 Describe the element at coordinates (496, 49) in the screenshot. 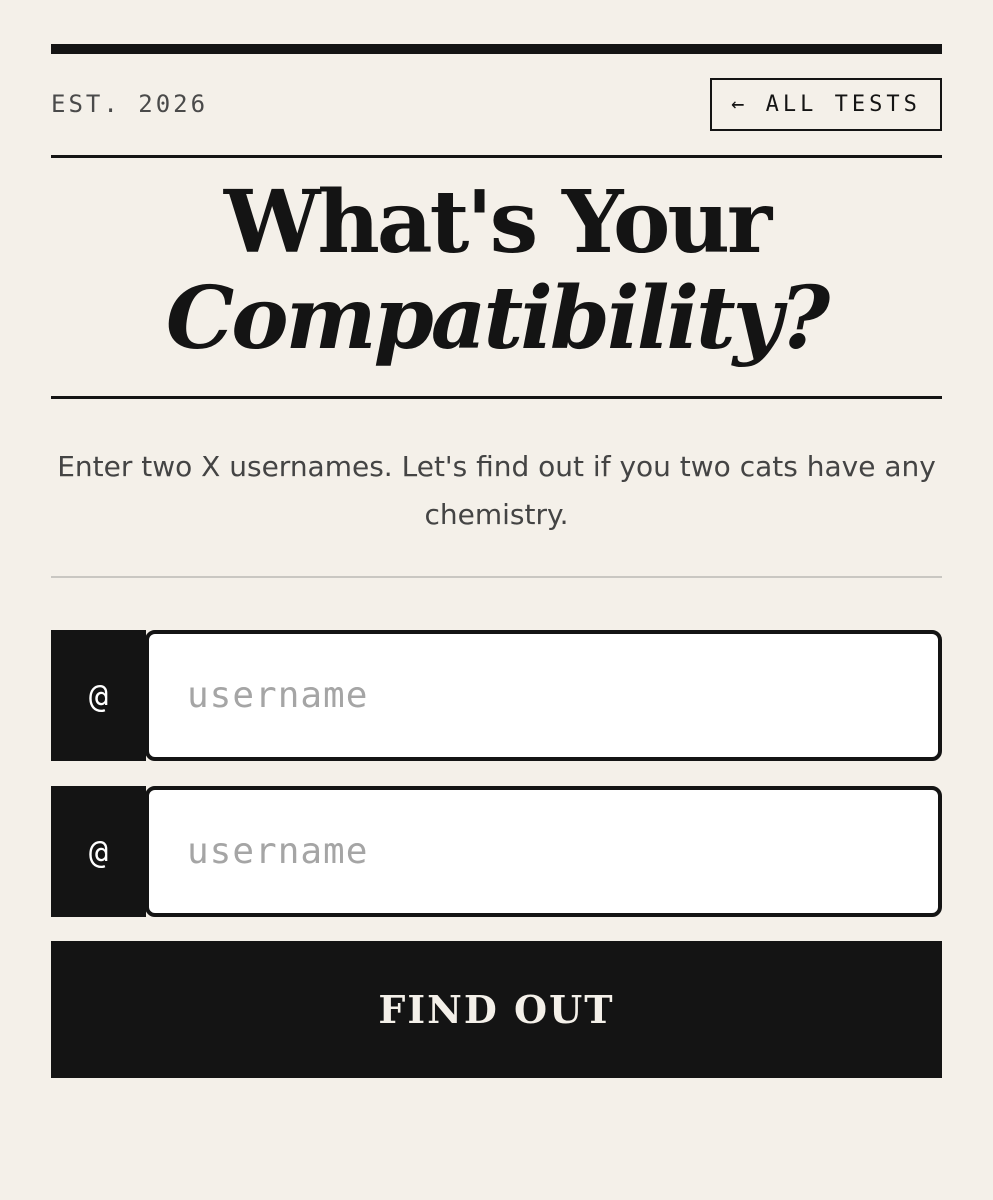

I see `top-rule` at that location.